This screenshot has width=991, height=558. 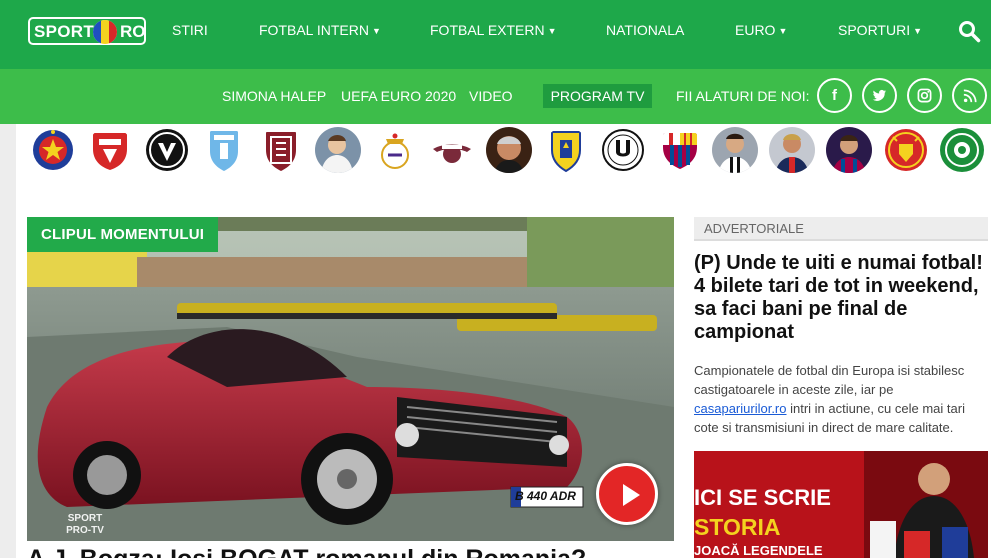 What do you see at coordinates (740, 408) in the screenshot?
I see `advertorial-link: casapariurilor.ro` at bounding box center [740, 408].